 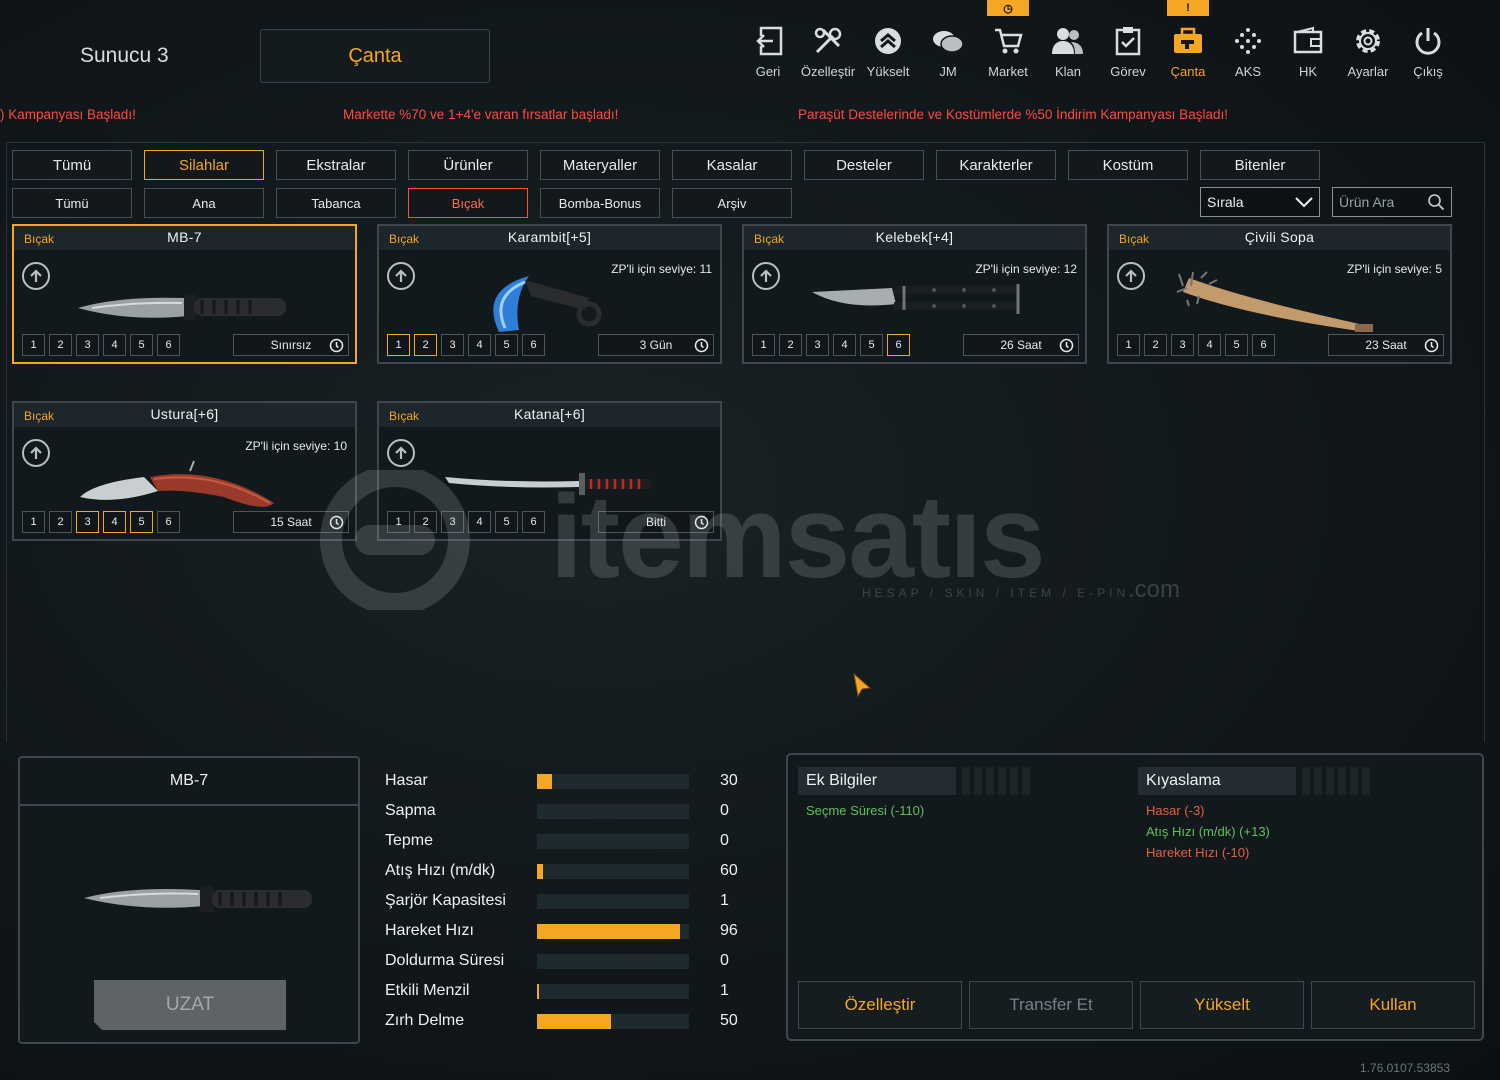 I want to click on tools-icon, so click(x=828, y=41).